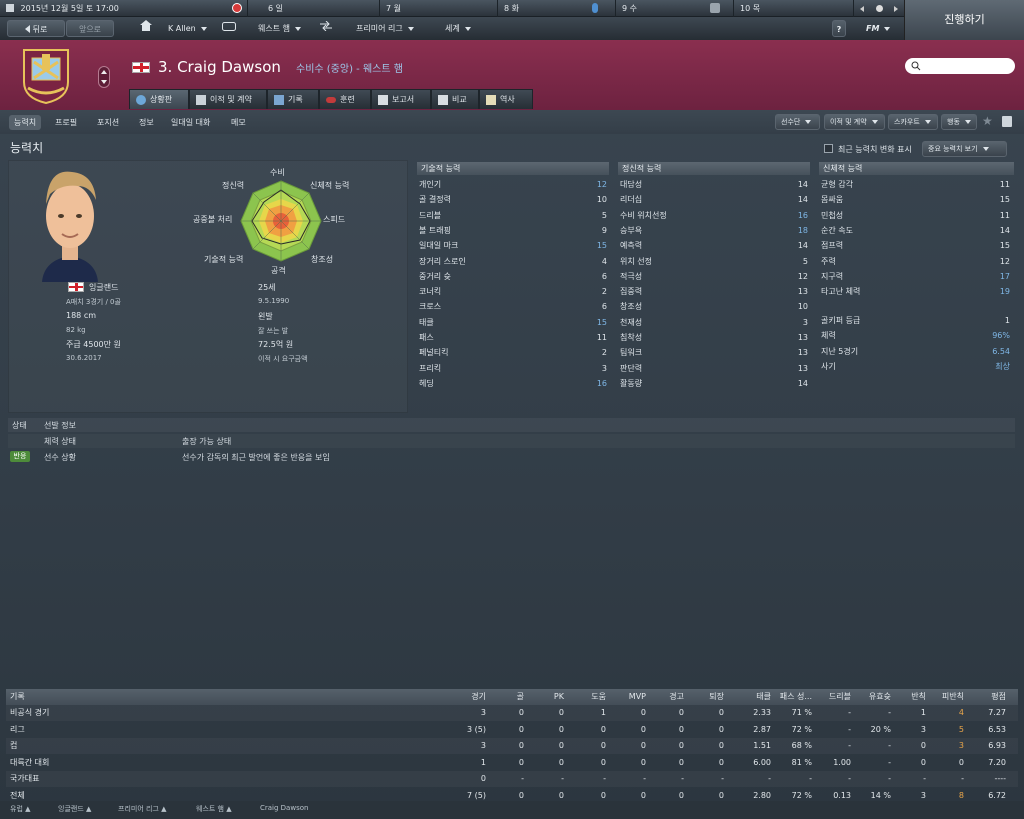 This screenshot has width=1024, height=819. Describe the element at coordinates (345, 99) in the screenshot. I see `tab-training: 훈련` at that location.